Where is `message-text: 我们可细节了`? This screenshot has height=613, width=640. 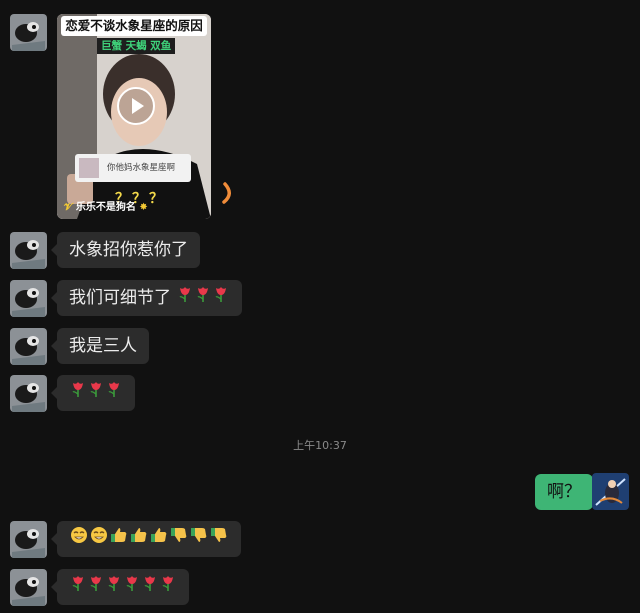
message-text: 我们可细节了 is located at coordinates (120, 298).